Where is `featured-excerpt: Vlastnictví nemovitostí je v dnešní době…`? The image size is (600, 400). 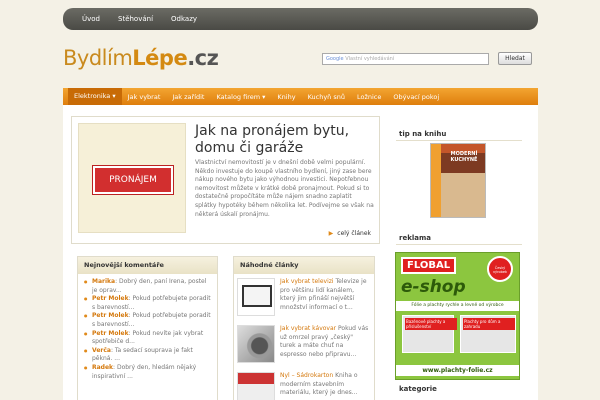
featured-excerpt: Vlastnictví nemovitostí je v dnešní době… is located at coordinates (284, 188).